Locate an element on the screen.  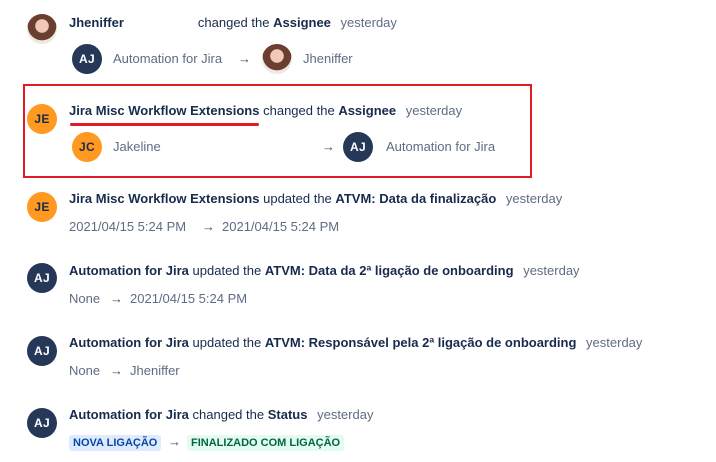
user-avatar-photo is located at coordinates (42, 29).